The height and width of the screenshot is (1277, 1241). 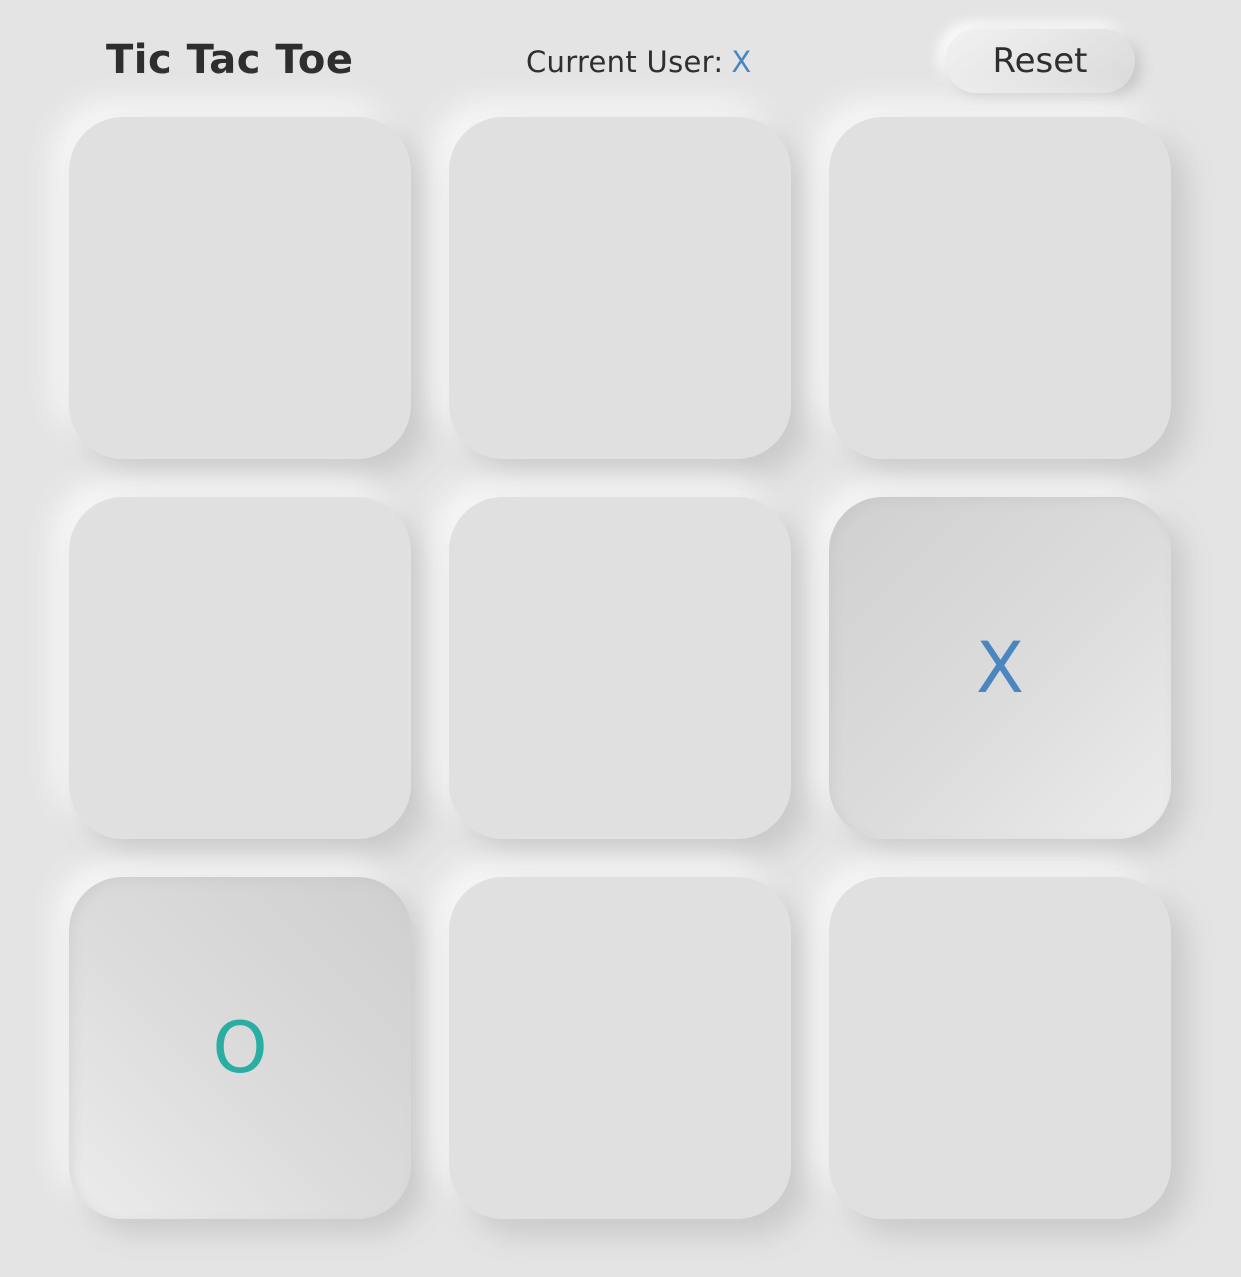 What do you see at coordinates (230, 60) in the screenshot?
I see `game-title: Tic Tac Toe` at bounding box center [230, 60].